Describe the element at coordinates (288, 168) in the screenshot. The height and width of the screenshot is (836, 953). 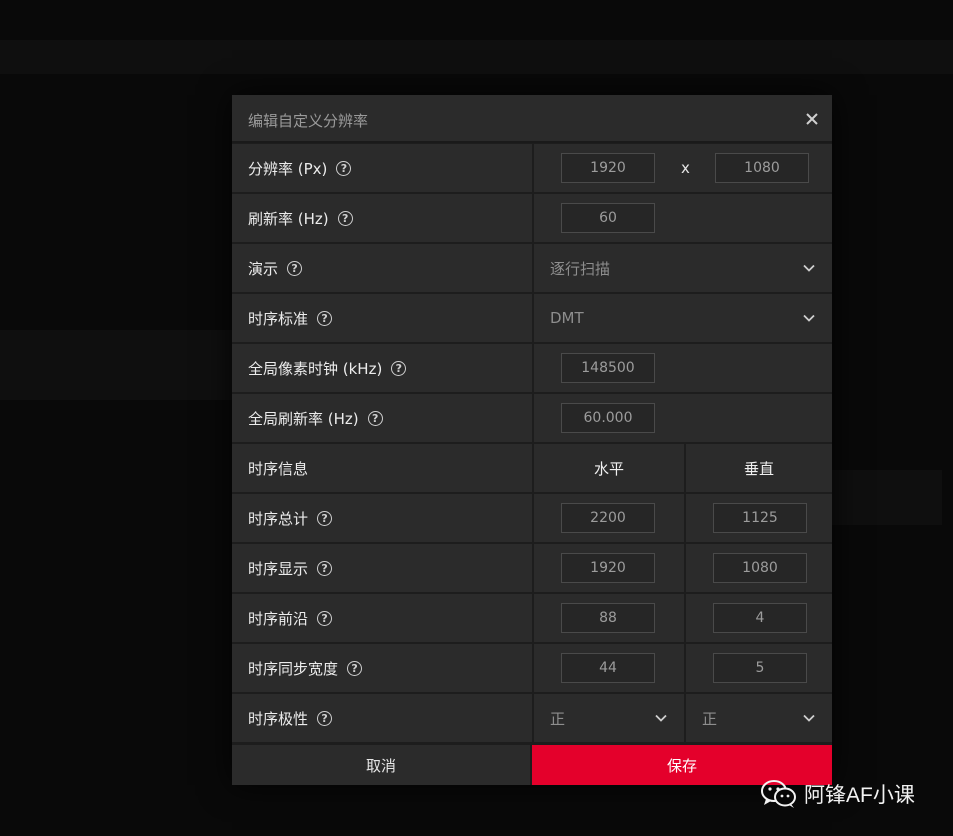
I see `resolution-label: 分辨率 (Px)` at that location.